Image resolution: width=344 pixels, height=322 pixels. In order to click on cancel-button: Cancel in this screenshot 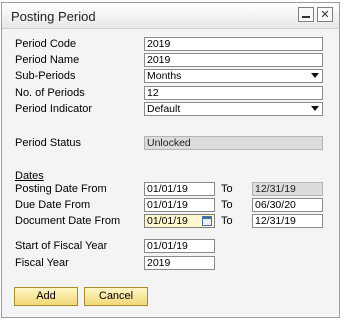, I will do `click(116, 296)`.